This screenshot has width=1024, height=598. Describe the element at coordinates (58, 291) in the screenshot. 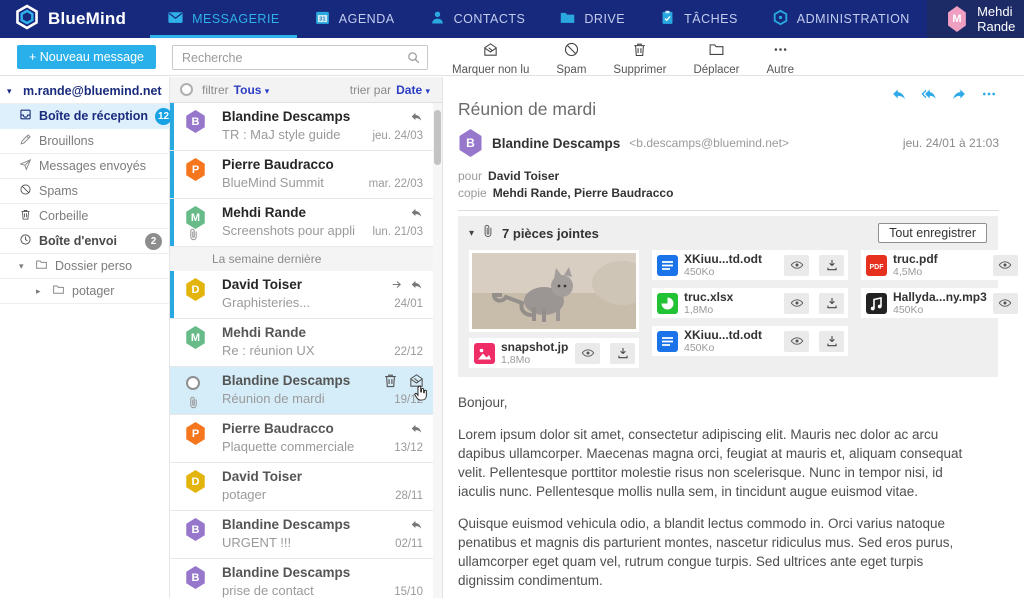

I see `folder-icon` at that location.